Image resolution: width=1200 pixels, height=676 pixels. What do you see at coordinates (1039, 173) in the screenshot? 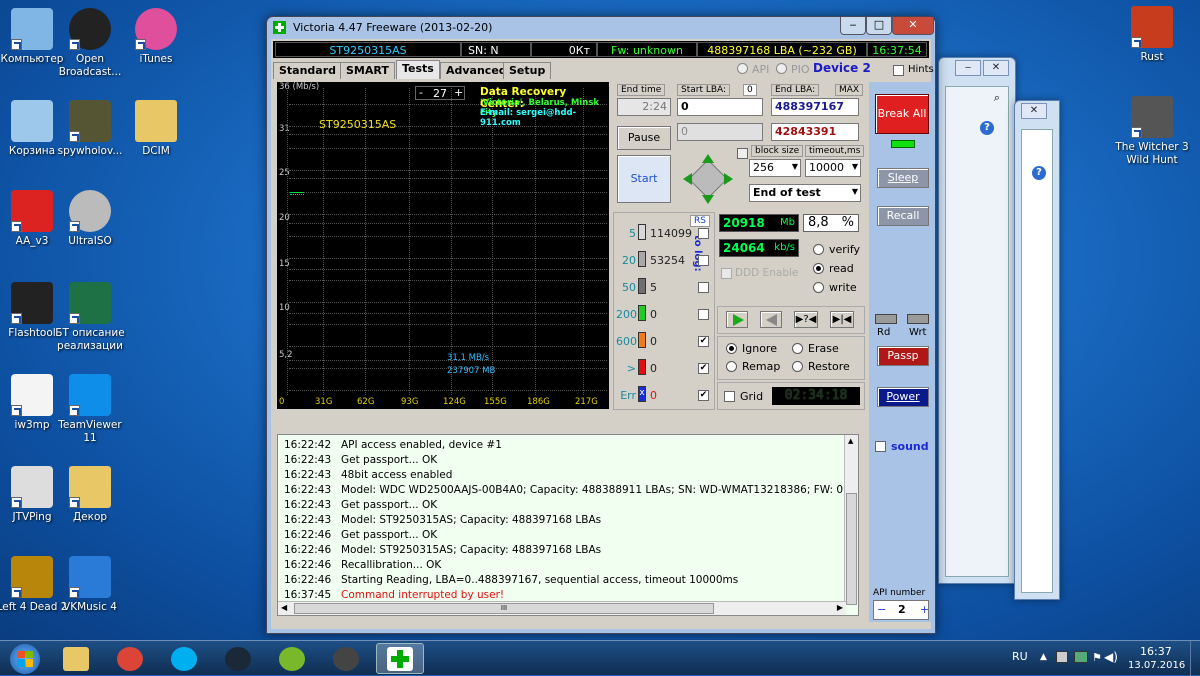
I see `help-icon-2: ?` at bounding box center [1039, 173].